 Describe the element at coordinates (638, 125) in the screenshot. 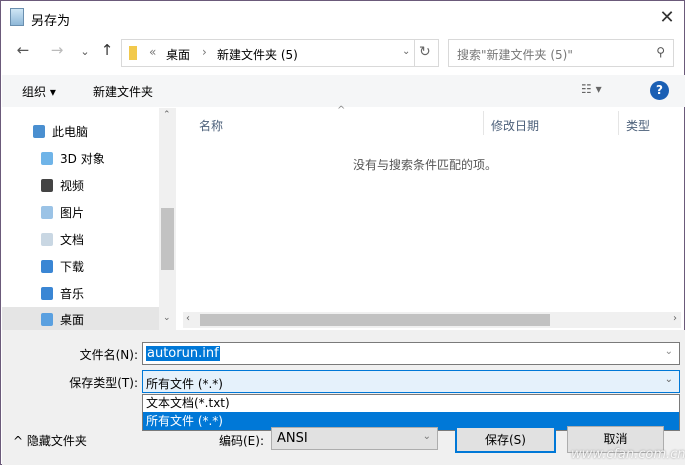

I see `column-header-type: 类型` at that location.